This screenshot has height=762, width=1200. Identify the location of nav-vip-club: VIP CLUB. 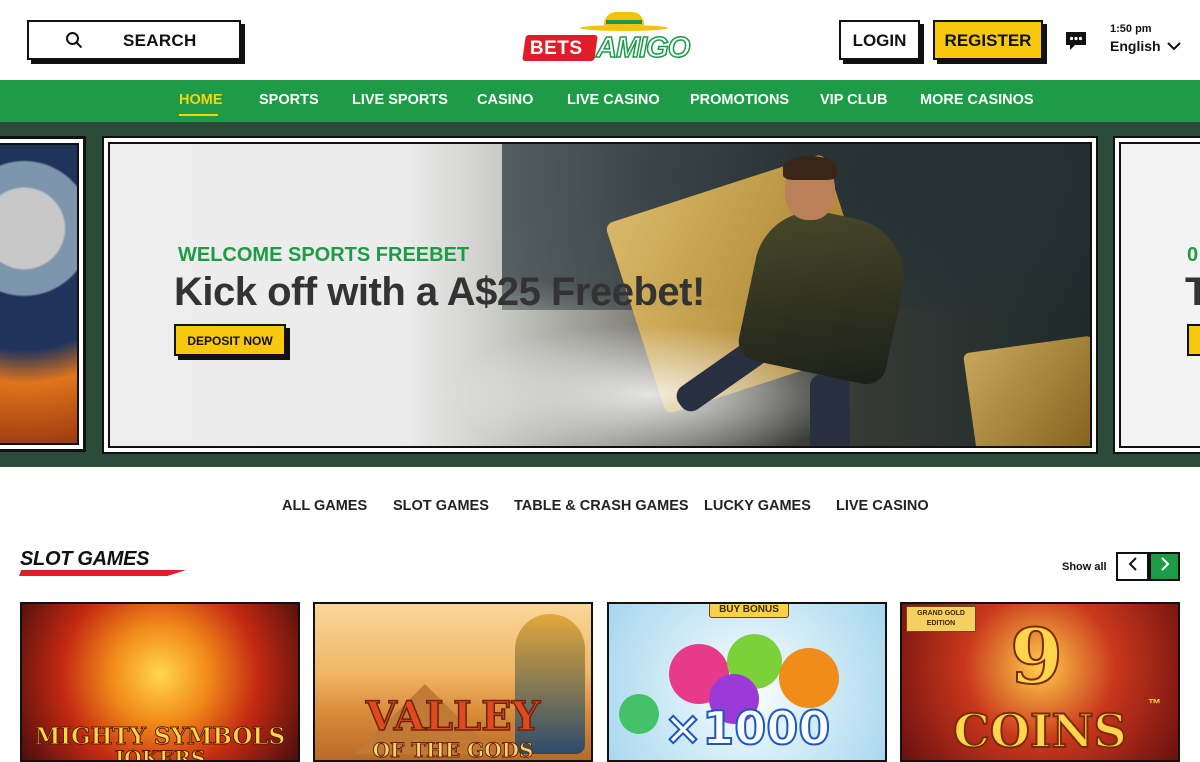
(853, 100).